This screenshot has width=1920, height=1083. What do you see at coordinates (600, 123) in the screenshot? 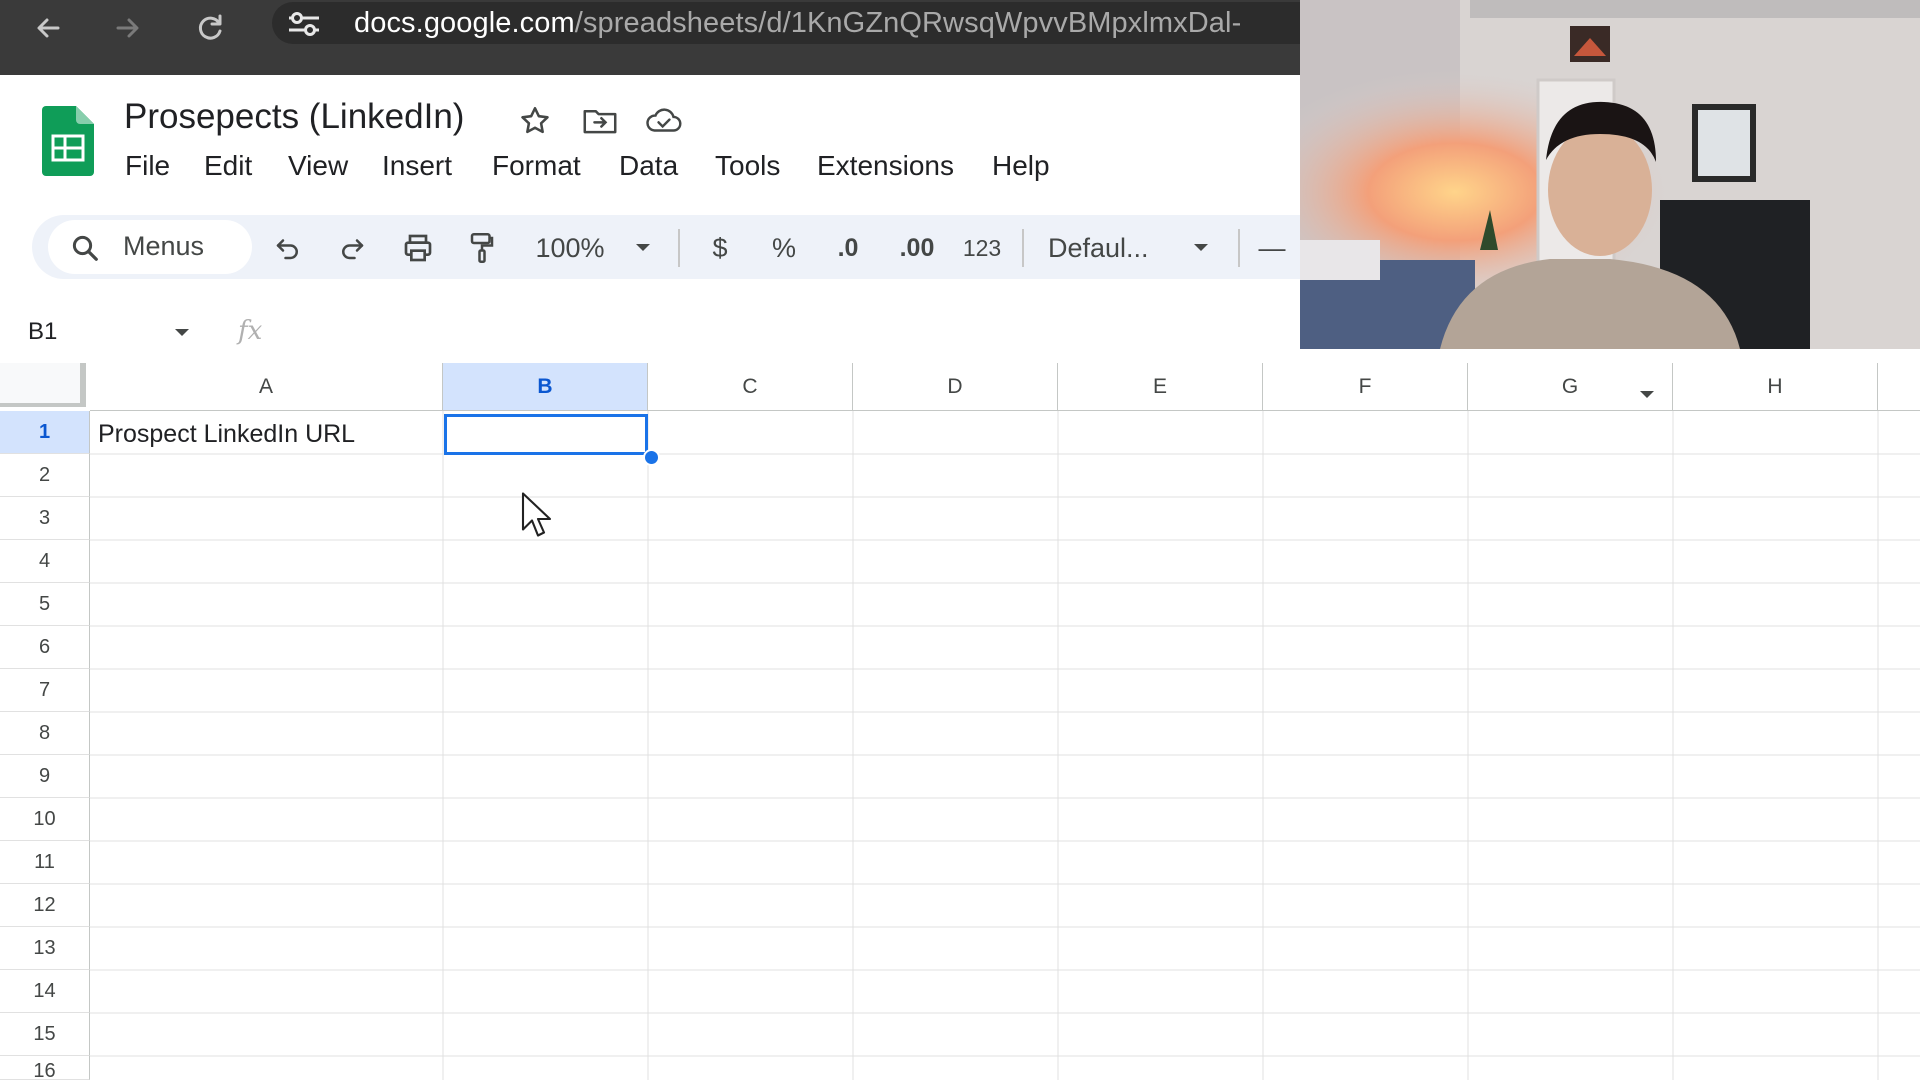
I see `move-folder-icon` at bounding box center [600, 123].